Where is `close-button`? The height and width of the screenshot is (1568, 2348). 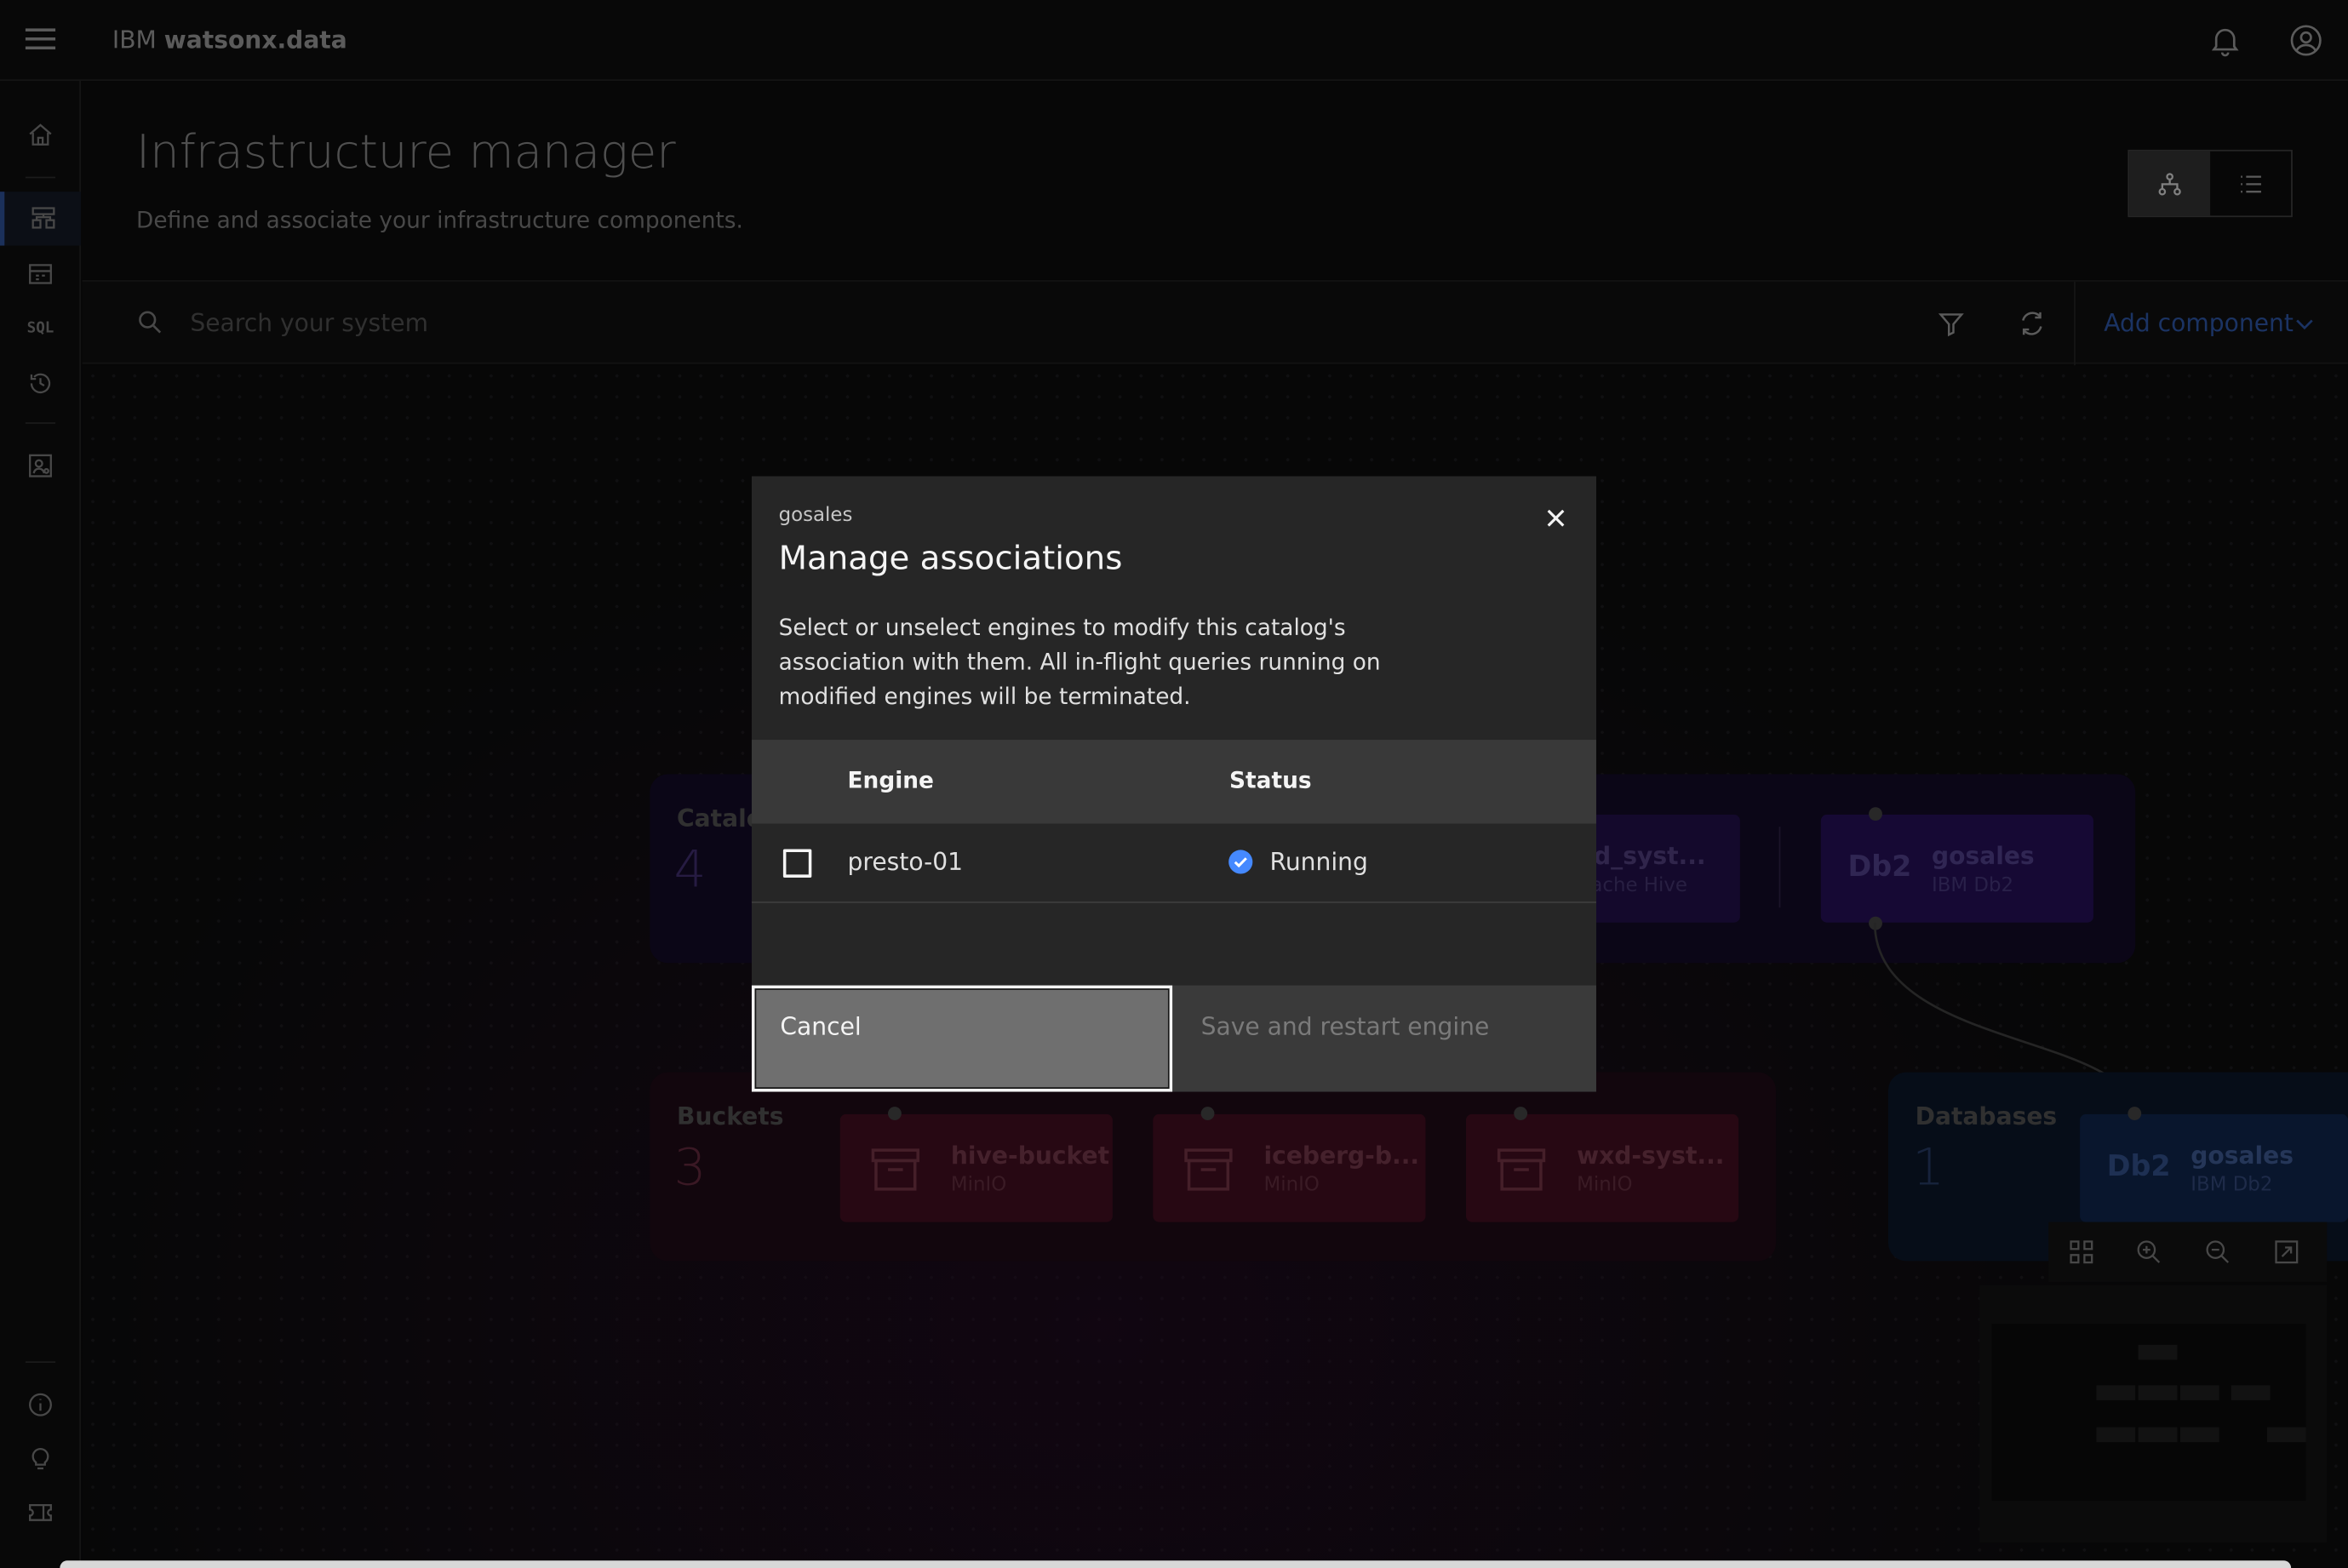
close-button is located at coordinates (1556, 518).